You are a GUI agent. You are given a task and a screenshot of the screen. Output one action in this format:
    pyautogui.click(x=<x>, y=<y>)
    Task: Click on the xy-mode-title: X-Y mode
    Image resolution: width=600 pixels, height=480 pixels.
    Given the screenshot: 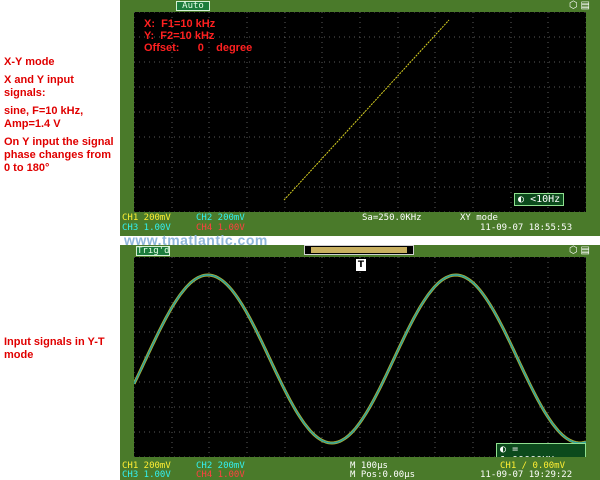 What is the action you would take?
    pyautogui.click(x=29, y=62)
    